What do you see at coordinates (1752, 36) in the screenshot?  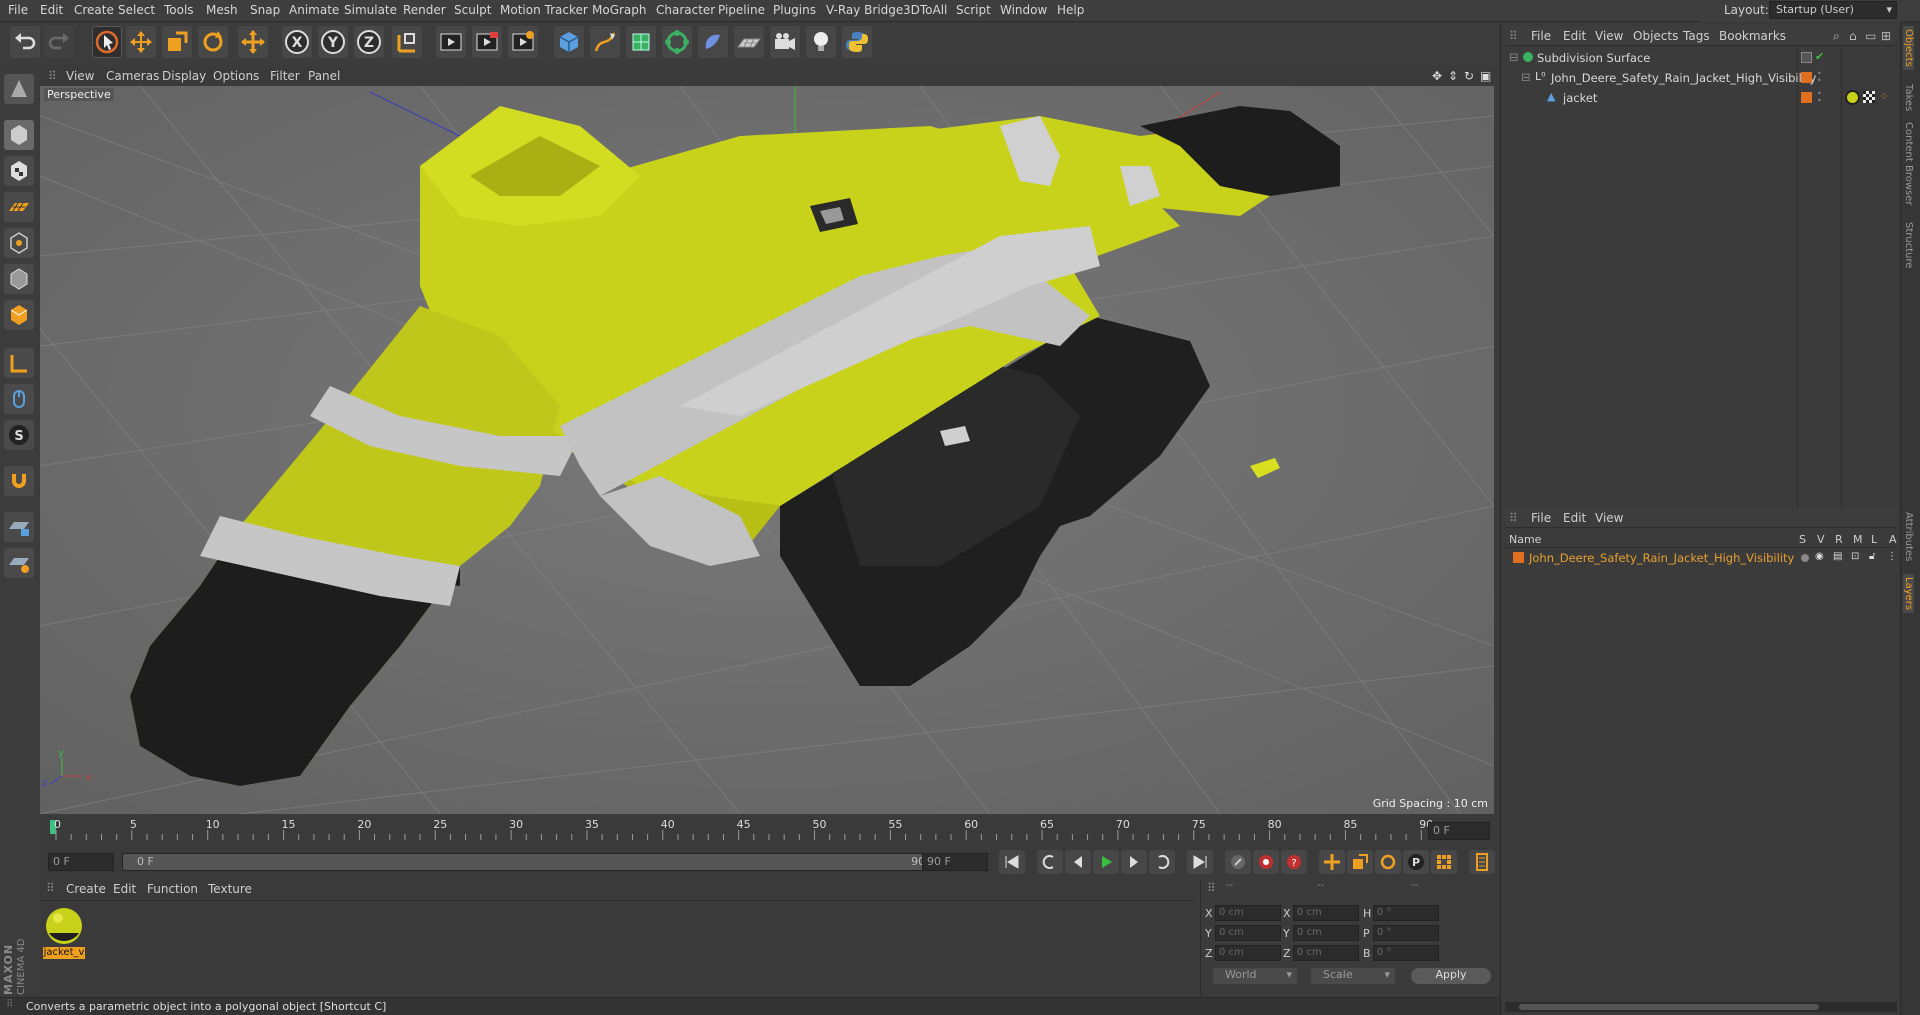 I see `object-menu-bookmarks: Bookmarks` at bounding box center [1752, 36].